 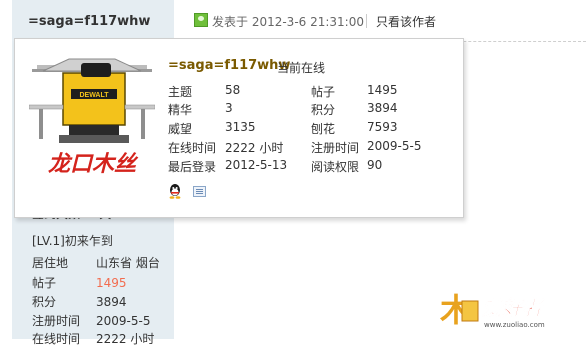 I want to click on post-meta-bar: 发表于 2012-3-6 21:31:00 只看该作者, so click(x=380, y=21).